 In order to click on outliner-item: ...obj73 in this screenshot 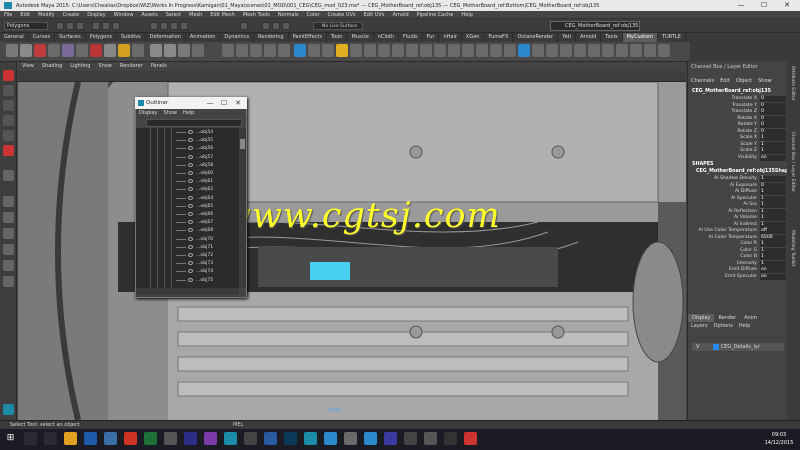, I will do `click(189, 263)`.